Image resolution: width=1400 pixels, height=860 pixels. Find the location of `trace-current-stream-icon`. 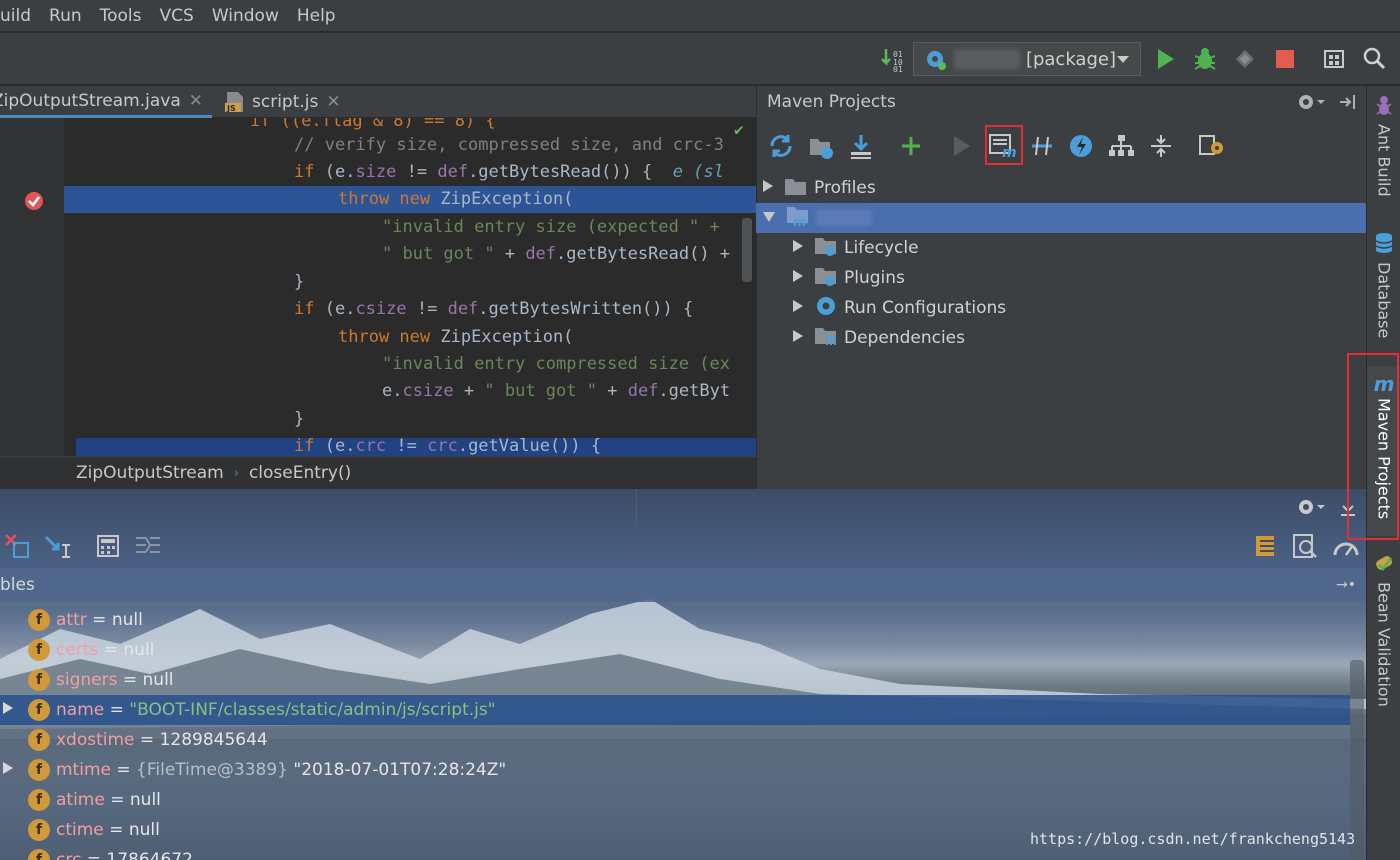

trace-current-stream-icon is located at coordinates (148, 548).